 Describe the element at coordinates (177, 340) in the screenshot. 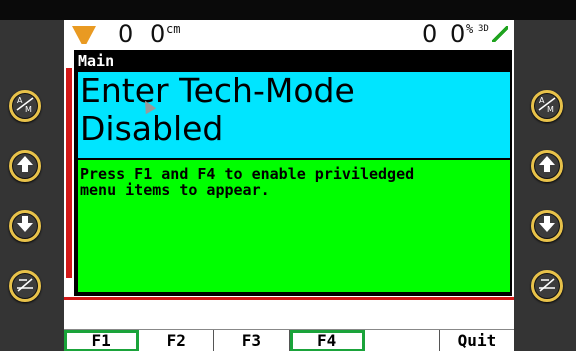

I see `f2-key: F2` at that location.